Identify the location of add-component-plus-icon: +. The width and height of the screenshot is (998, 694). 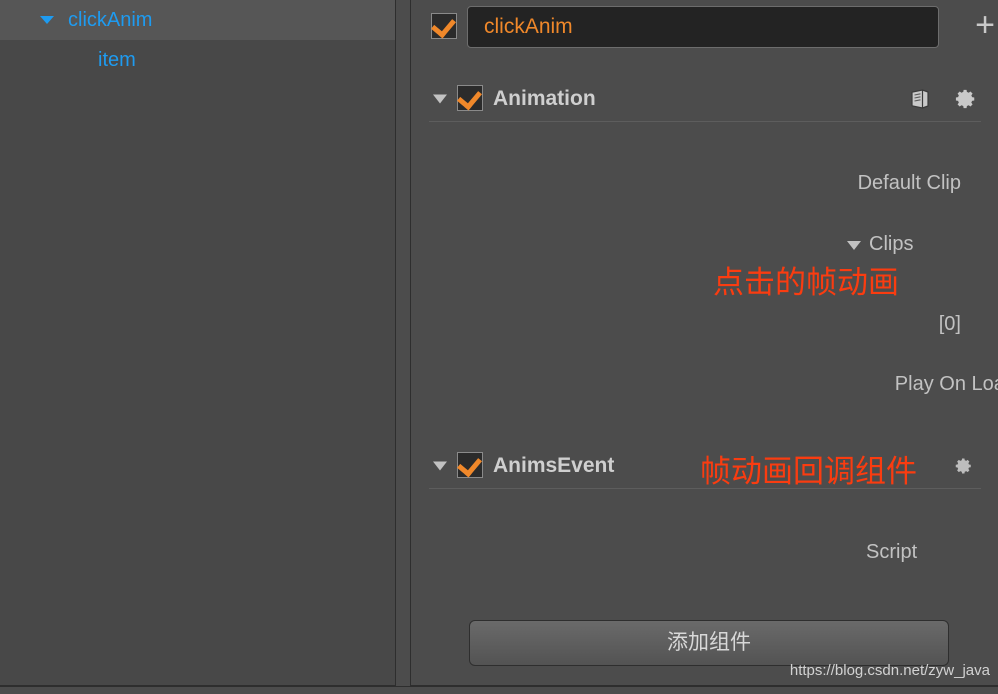
(982, 26).